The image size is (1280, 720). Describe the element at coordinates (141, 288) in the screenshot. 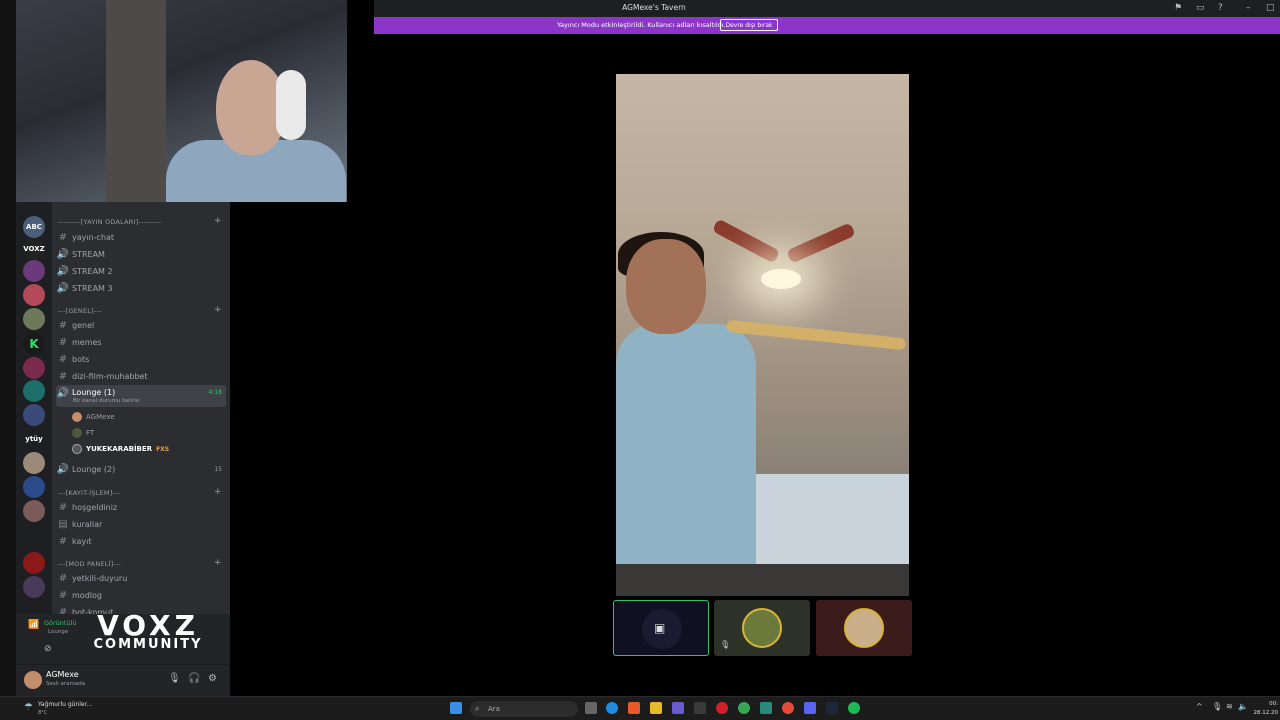

I see `channel-stream-3: 🔊 STREAM 3` at that location.